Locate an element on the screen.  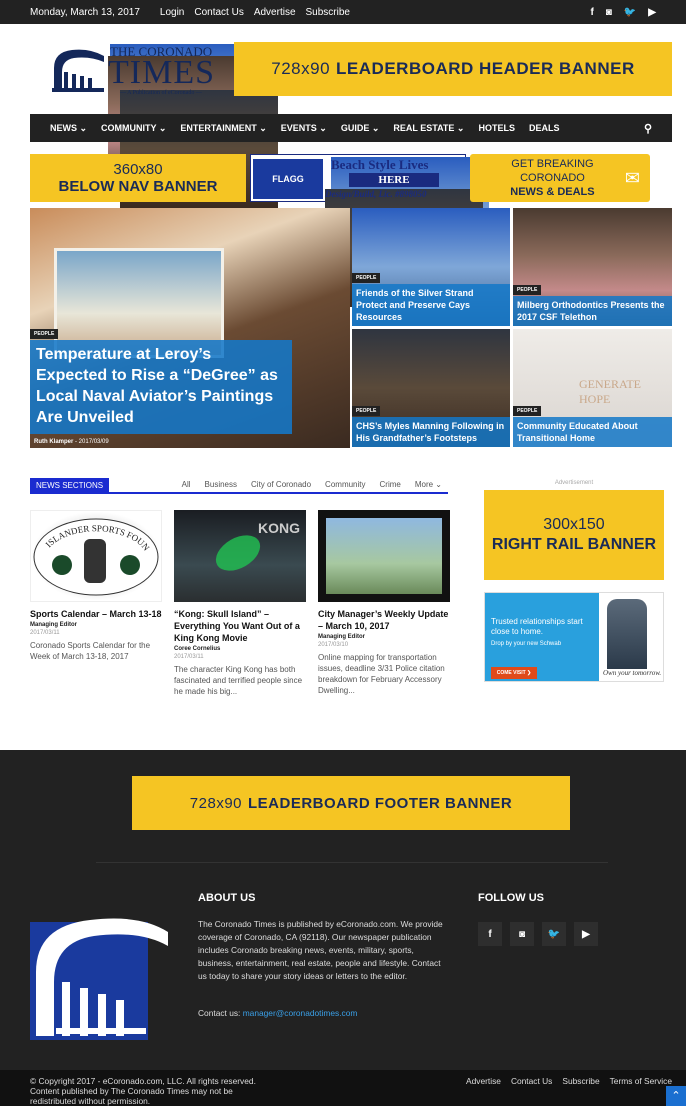
news-card-image is located at coordinates (384, 556).